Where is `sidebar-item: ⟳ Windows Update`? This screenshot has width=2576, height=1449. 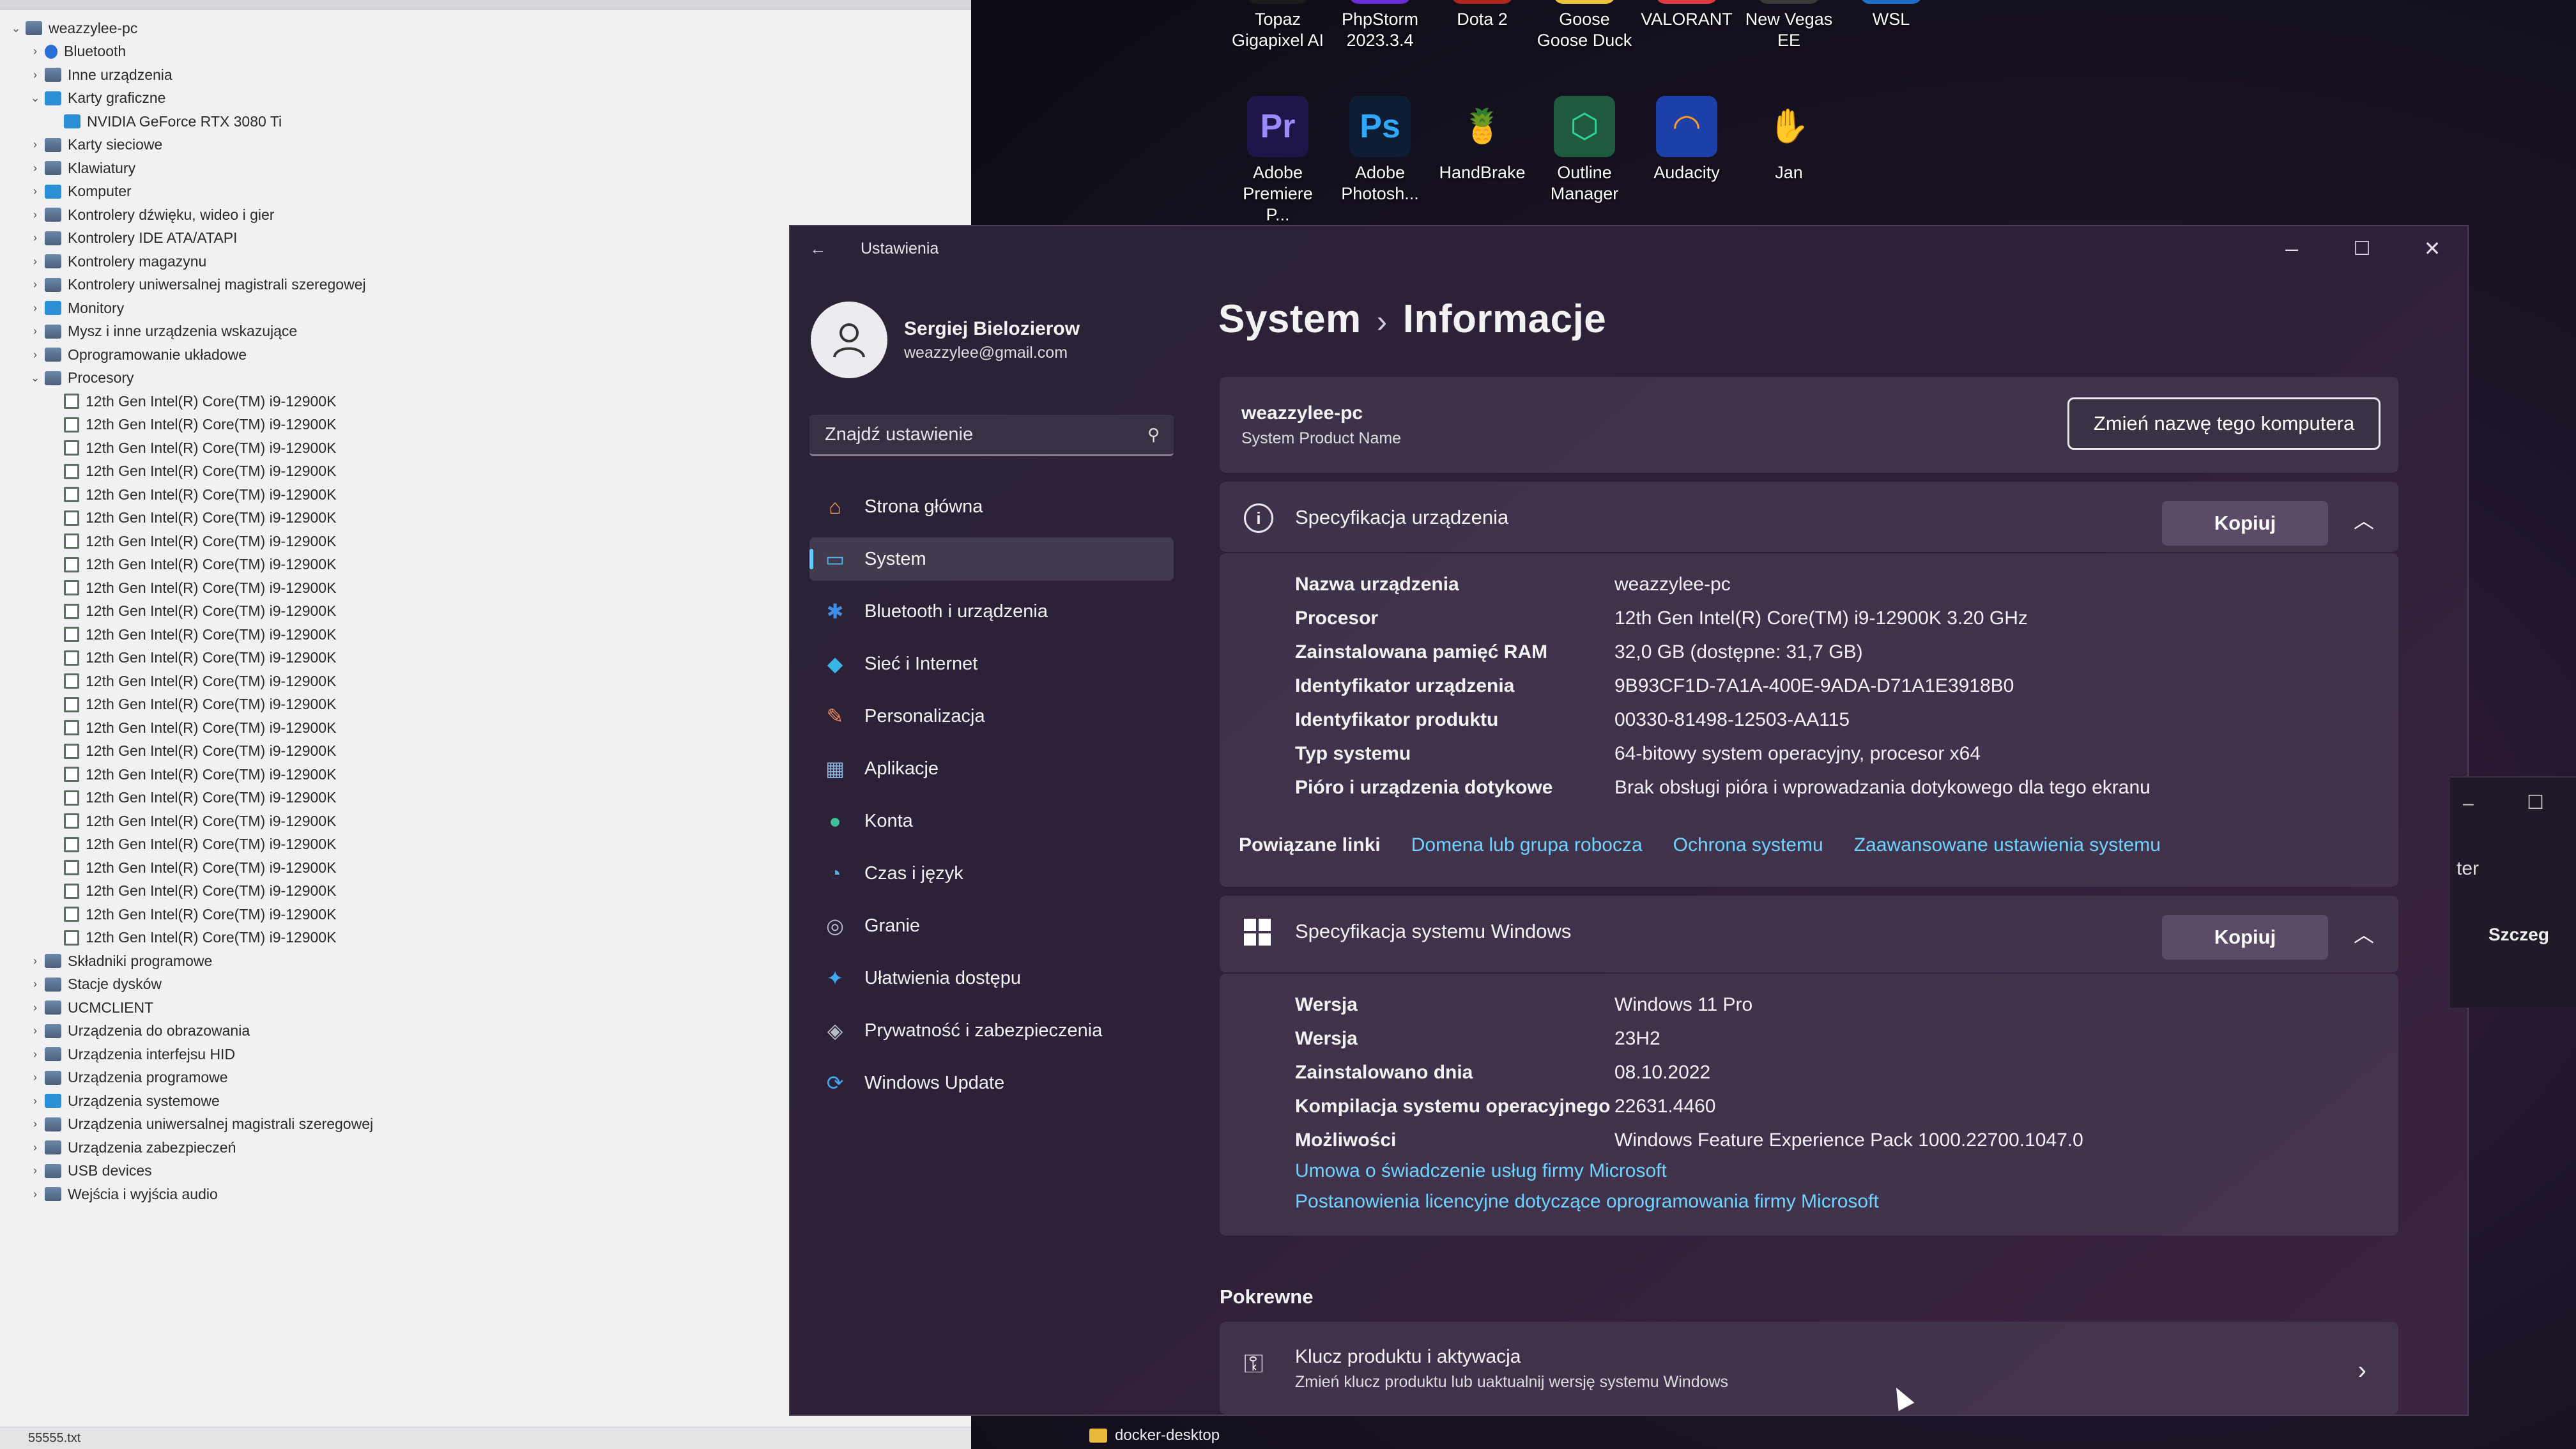 sidebar-item: ⟳ Windows Update is located at coordinates (991, 1083).